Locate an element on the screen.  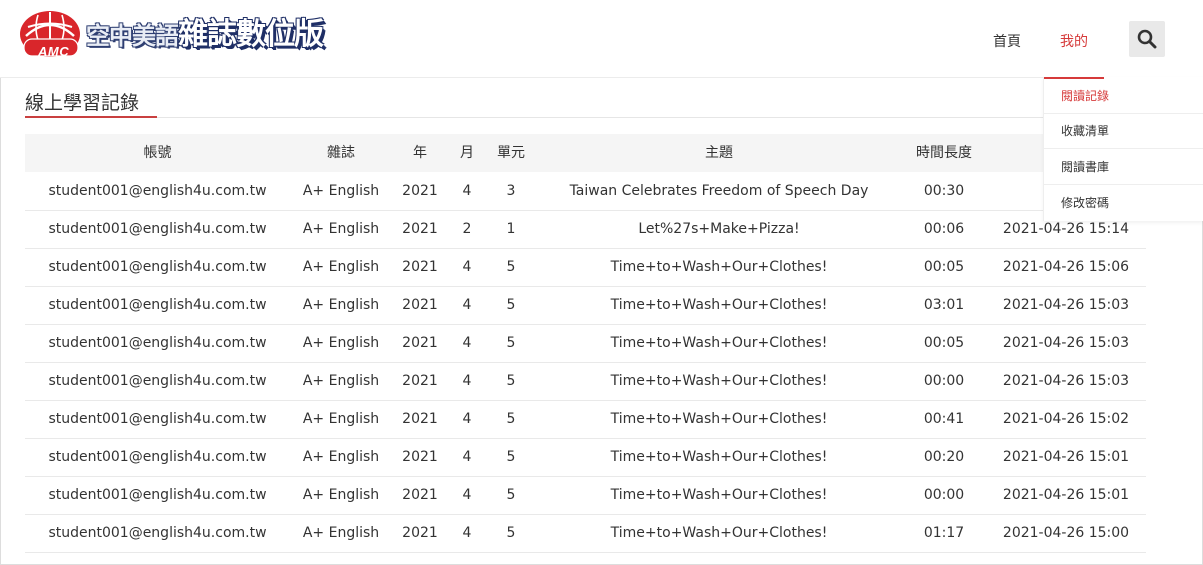
logo-text-secondary: 雜誌數位版 is located at coordinates (251, 34).